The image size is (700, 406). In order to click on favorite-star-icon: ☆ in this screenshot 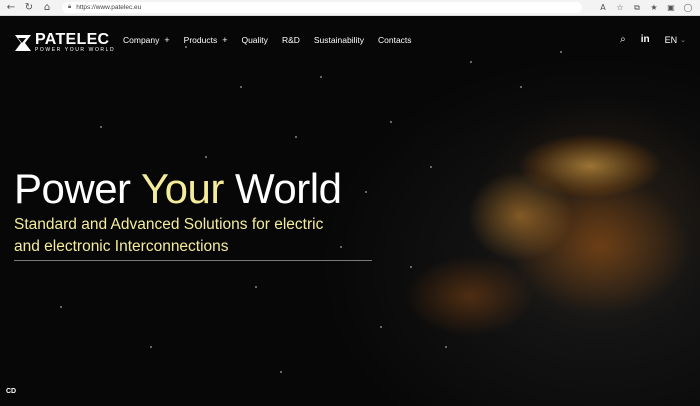, I will do `click(620, 8)`.